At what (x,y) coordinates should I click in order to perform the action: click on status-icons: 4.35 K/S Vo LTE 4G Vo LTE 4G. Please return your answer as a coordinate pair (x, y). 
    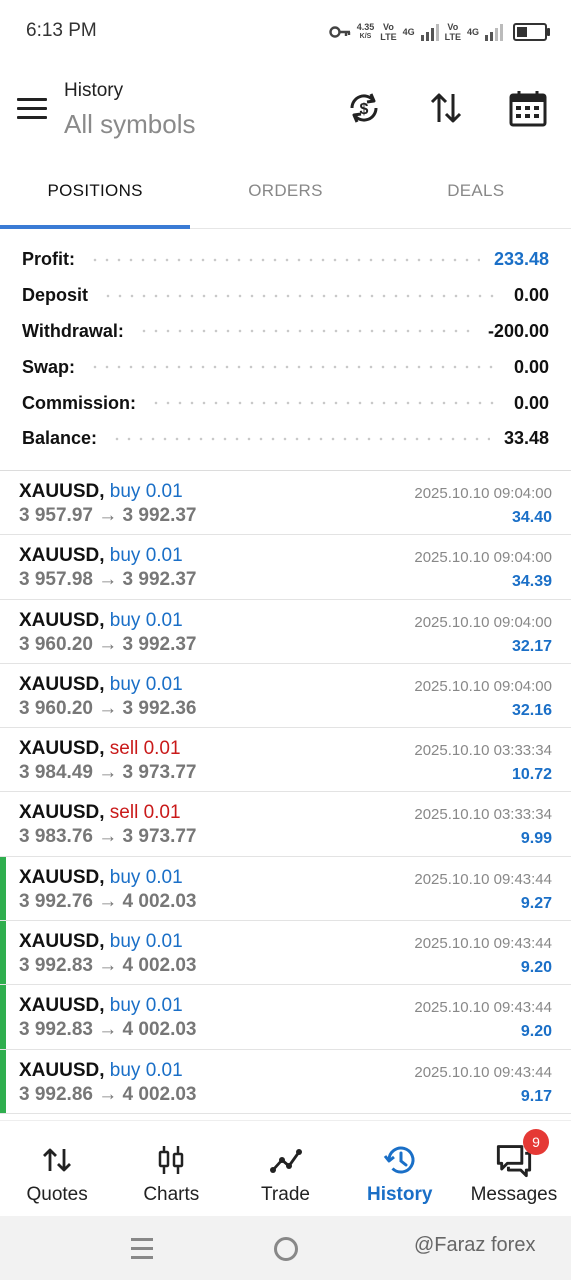
    Looking at the image, I should click on (439, 32).